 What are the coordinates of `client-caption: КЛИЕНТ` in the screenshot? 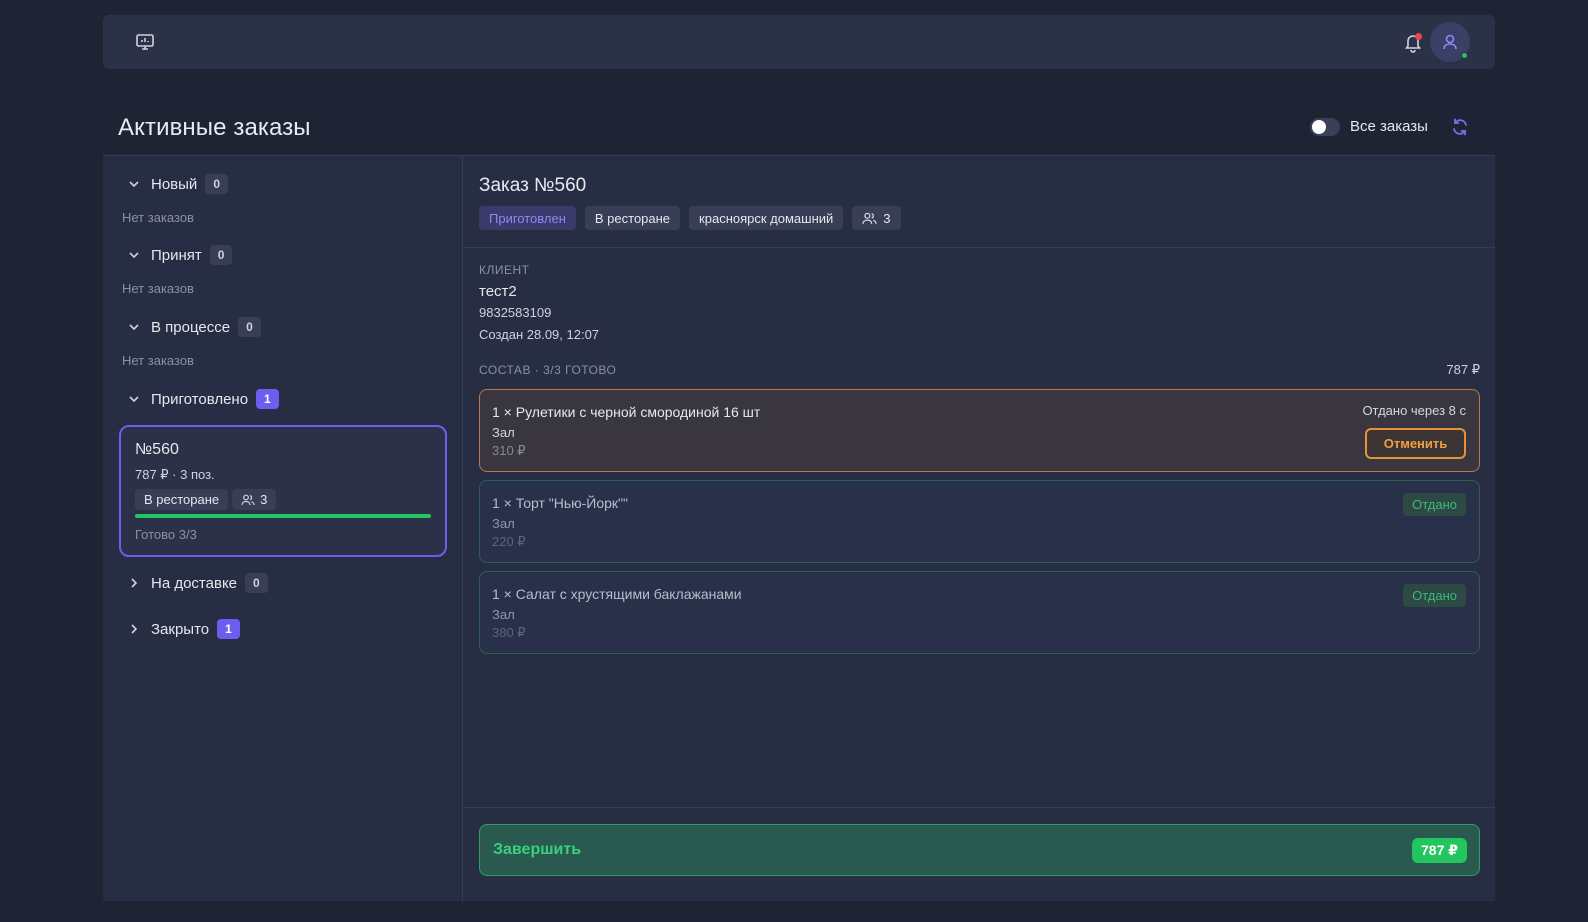 It's located at (504, 270).